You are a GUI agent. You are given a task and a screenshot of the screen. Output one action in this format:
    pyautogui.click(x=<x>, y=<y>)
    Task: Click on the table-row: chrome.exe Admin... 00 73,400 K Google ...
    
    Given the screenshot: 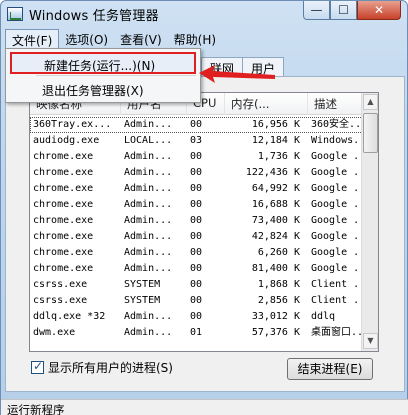 What is the action you would take?
    pyautogui.click(x=196, y=221)
    